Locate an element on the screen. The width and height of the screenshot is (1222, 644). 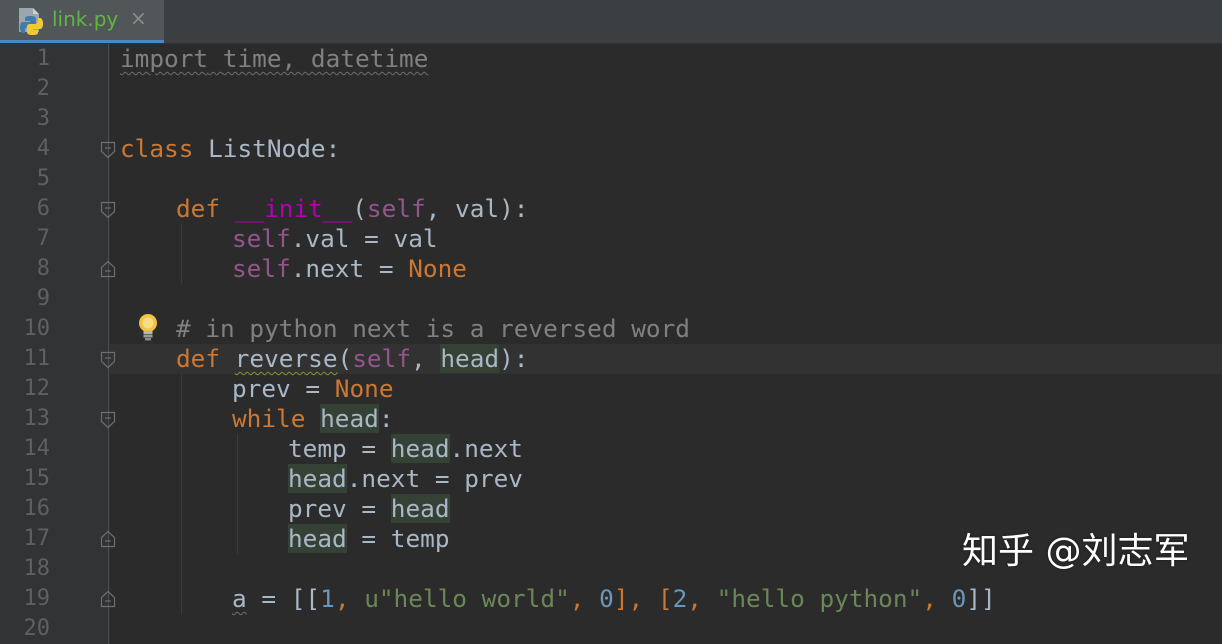
paren-close: ): is located at coordinates (514, 358).